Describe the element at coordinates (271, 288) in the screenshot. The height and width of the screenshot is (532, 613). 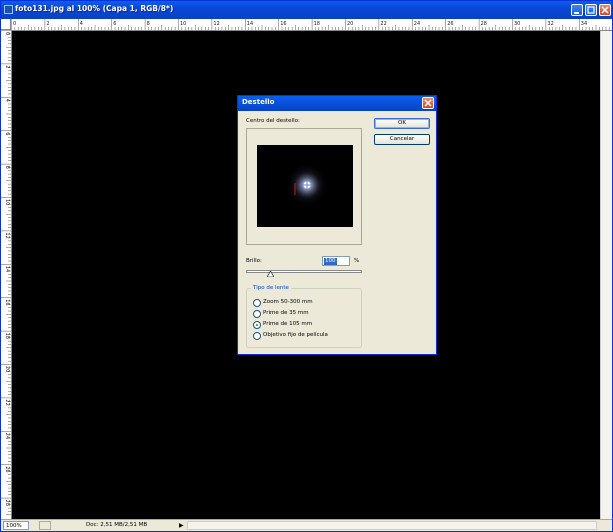
I see `lens-type-title: Tipo de lente` at that location.